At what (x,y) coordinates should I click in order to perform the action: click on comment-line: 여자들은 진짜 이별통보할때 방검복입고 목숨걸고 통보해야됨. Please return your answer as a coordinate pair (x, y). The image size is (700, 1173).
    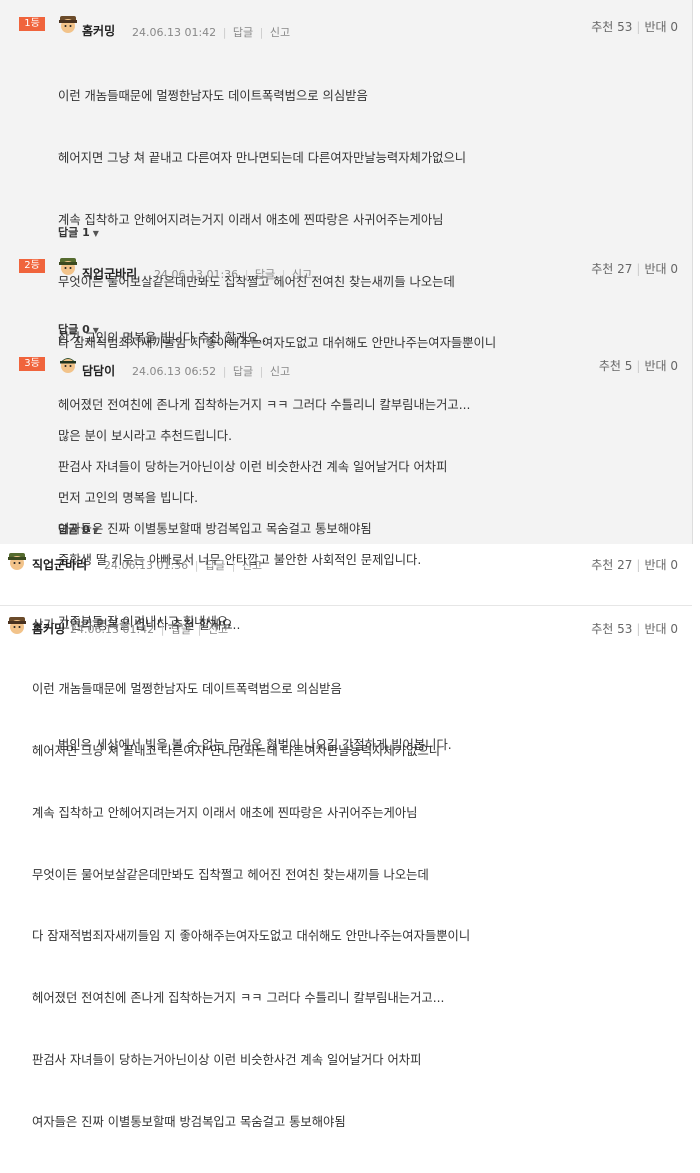
    Looking at the image, I should click on (189, 1121).